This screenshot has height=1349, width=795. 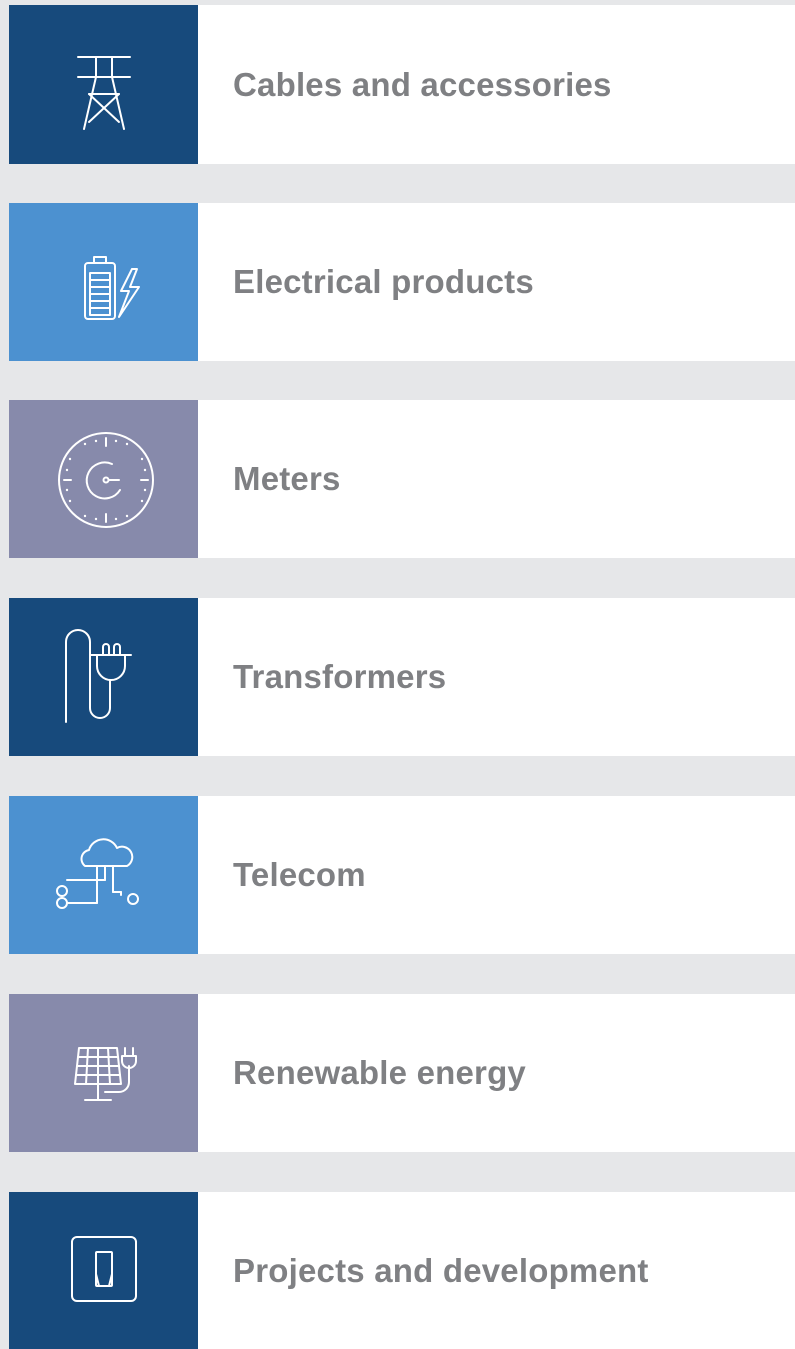 I want to click on category-card-renewable-energy: Renewable energy, so click(x=402, y=1073).